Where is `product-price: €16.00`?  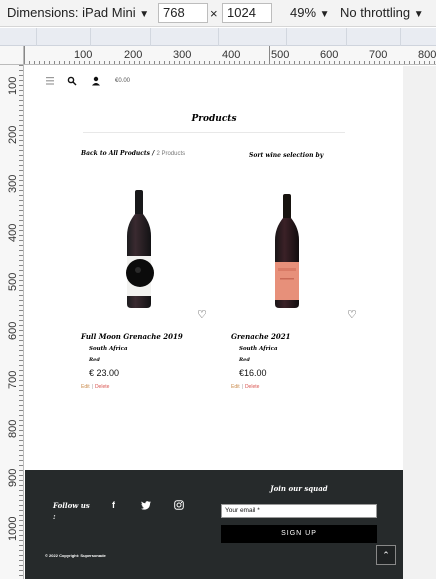 product-price: €16.00 is located at coordinates (253, 373).